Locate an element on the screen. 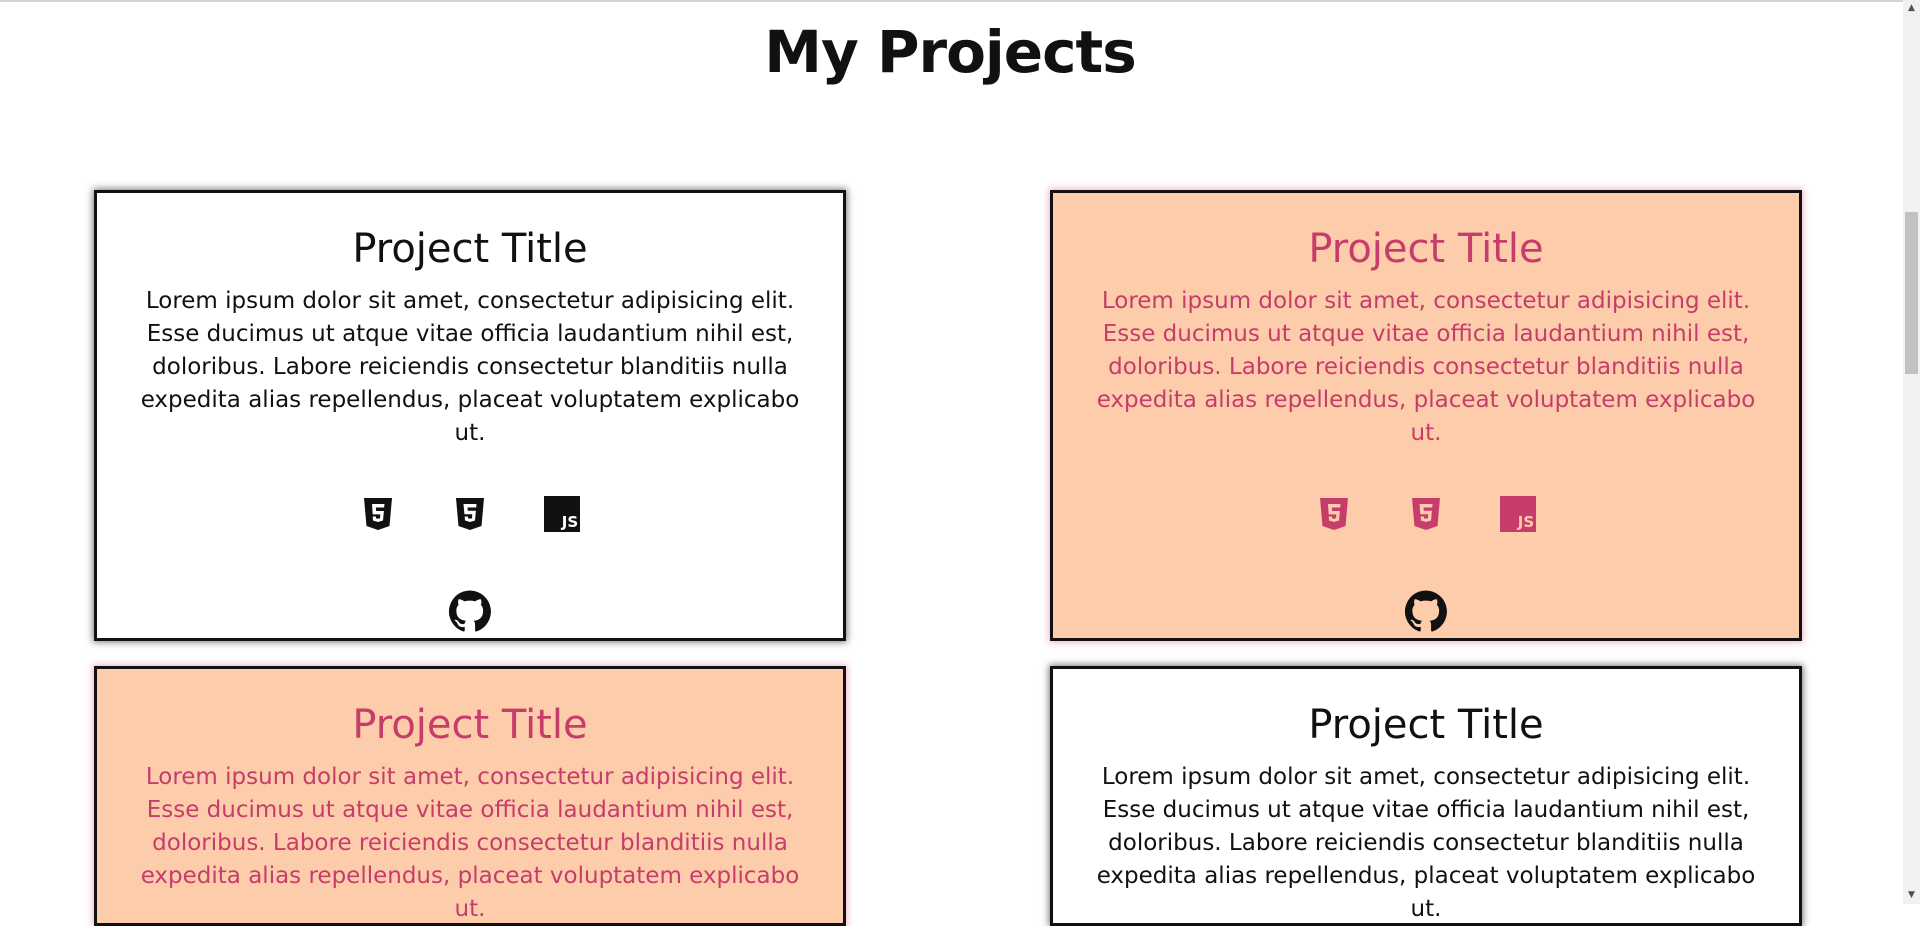 Image resolution: width=1920 pixels, height=926 pixels. top-border is located at coordinates (951, 1).